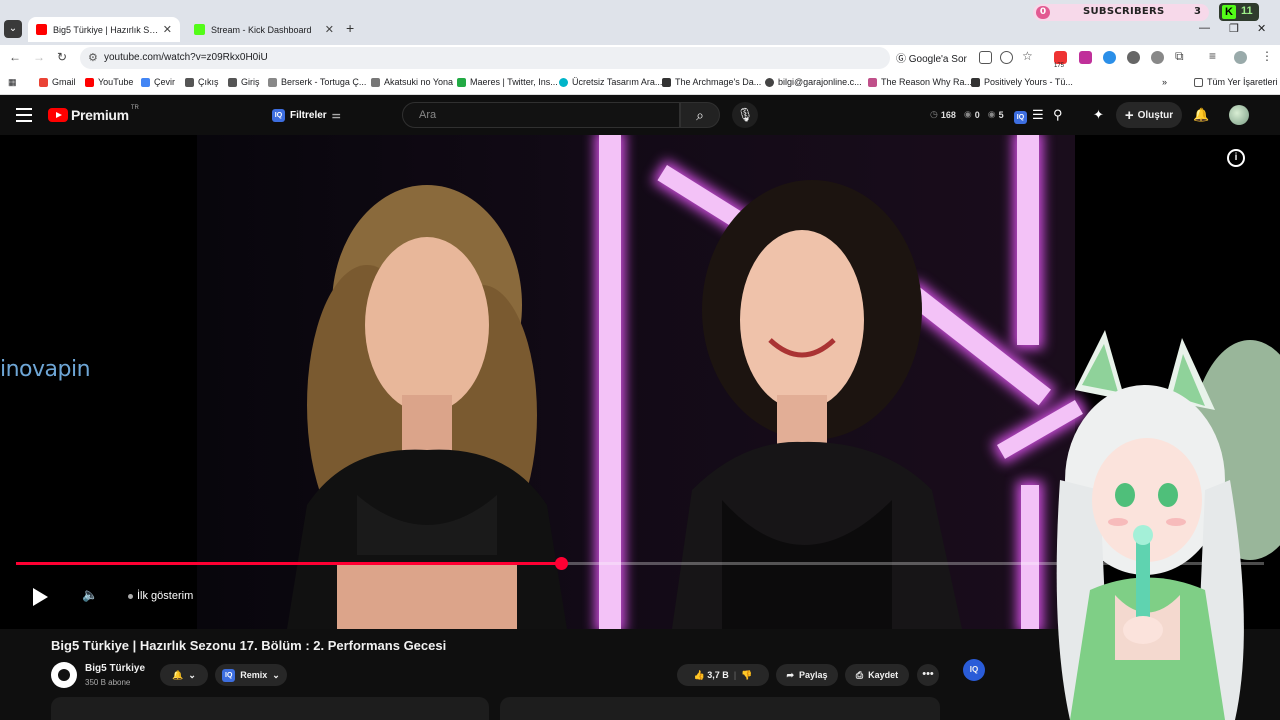 This screenshot has width=1280, height=720. Describe the element at coordinates (610, 382) in the screenshot. I see `neon-bar` at that location.